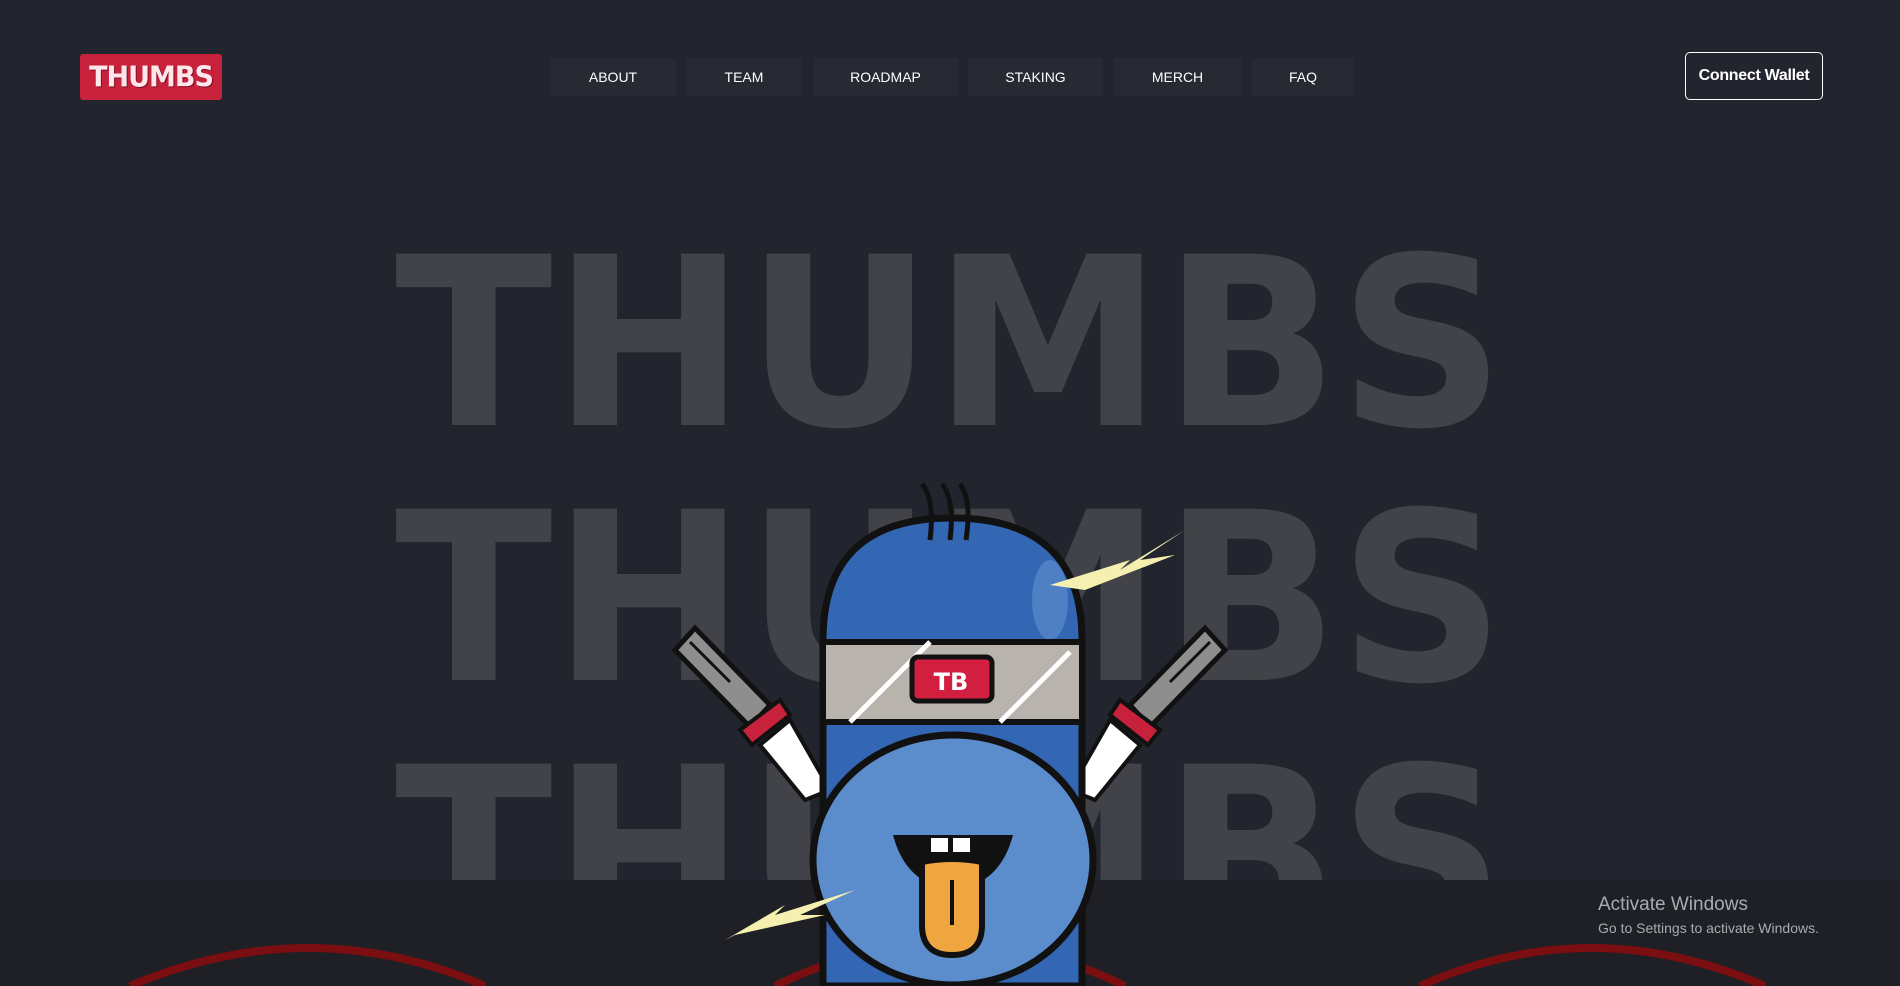  Describe the element at coordinates (752, 713) in the screenshot. I see `sword-left-icon` at that location.